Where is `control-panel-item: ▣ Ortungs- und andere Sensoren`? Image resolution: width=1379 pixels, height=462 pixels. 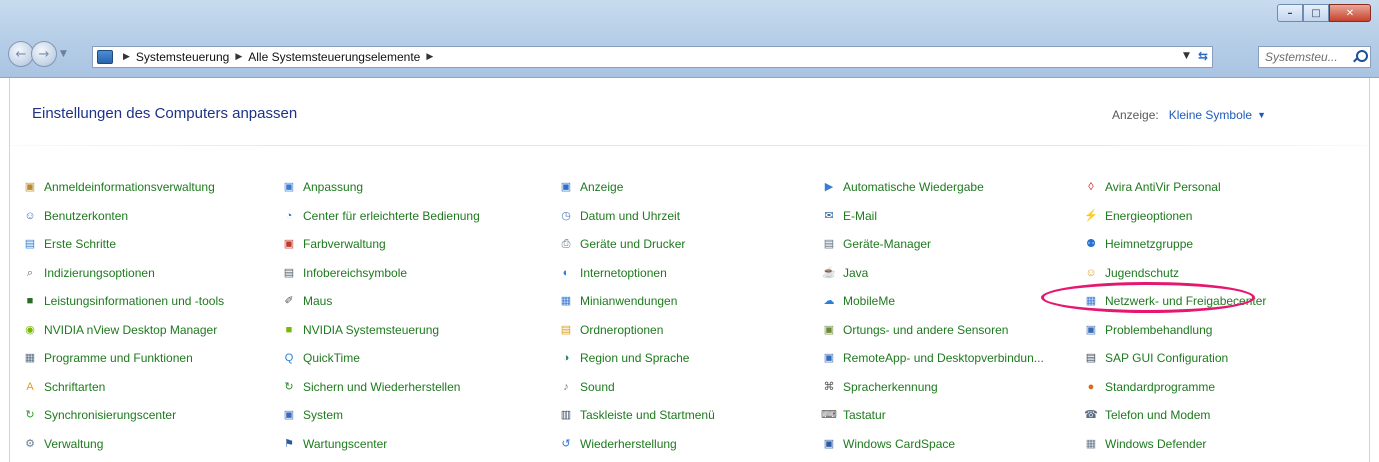
control-panel-item: ▣ Ortungs- und andere Sensoren is located at coordinates (915, 330).